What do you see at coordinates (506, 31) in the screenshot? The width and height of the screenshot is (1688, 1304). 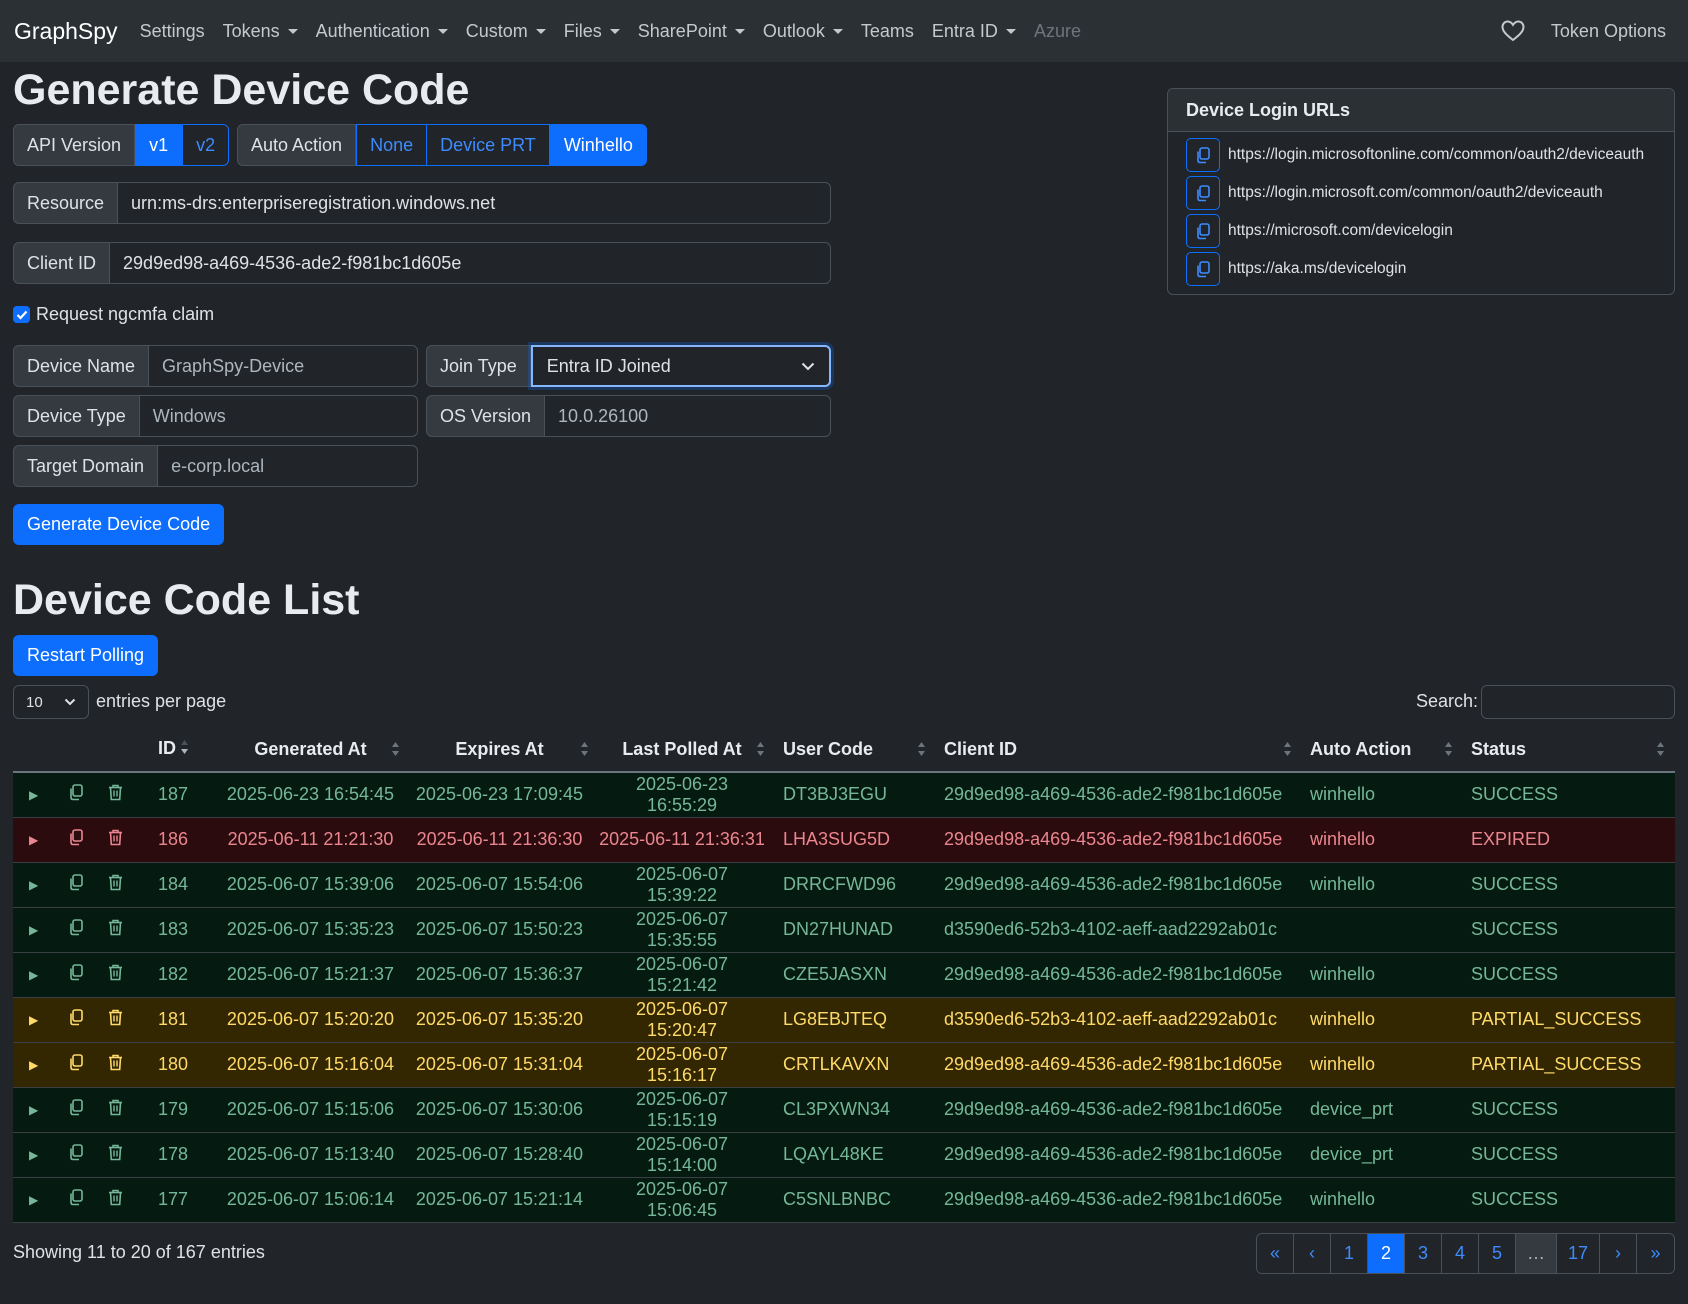 I see `nav-item-custom: Custom` at bounding box center [506, 31].